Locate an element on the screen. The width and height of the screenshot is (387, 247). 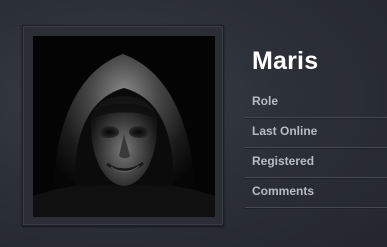
field-row-registered: Registered is located at coordinates (316, 163).